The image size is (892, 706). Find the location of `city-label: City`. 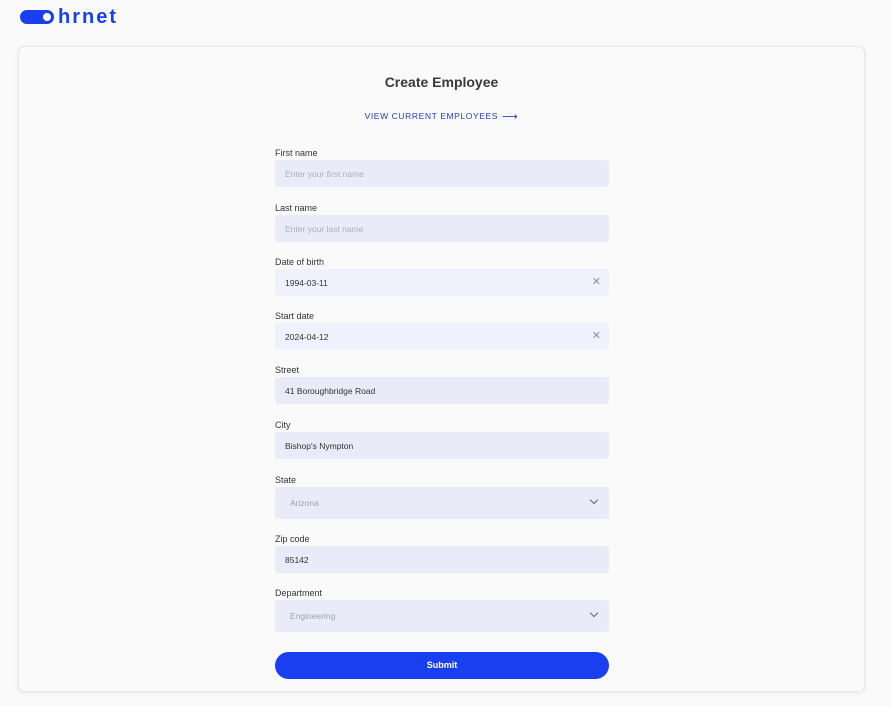

city-label: City is located at coordinates (283, 425).